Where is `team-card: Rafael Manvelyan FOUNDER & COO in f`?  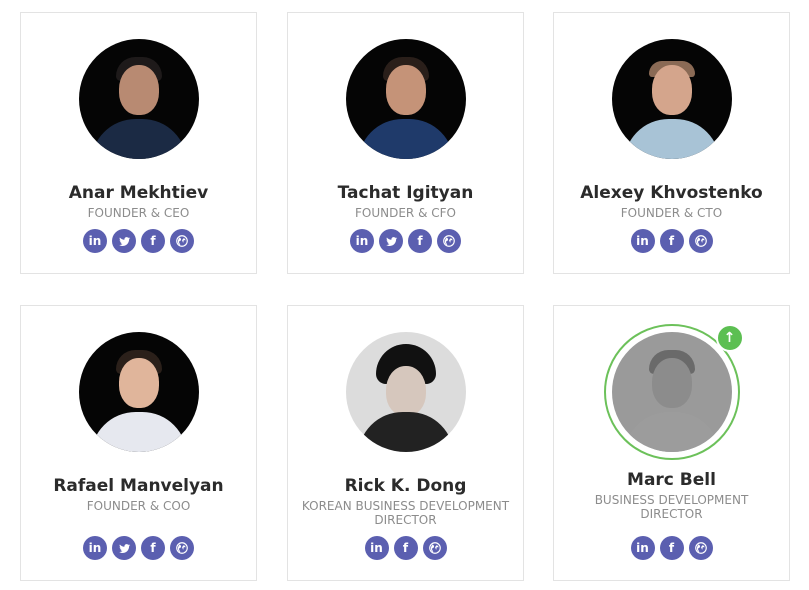 team-card: Rafael Manvelyan FOUNDER & COO in f is located at coordinates (138, 443).